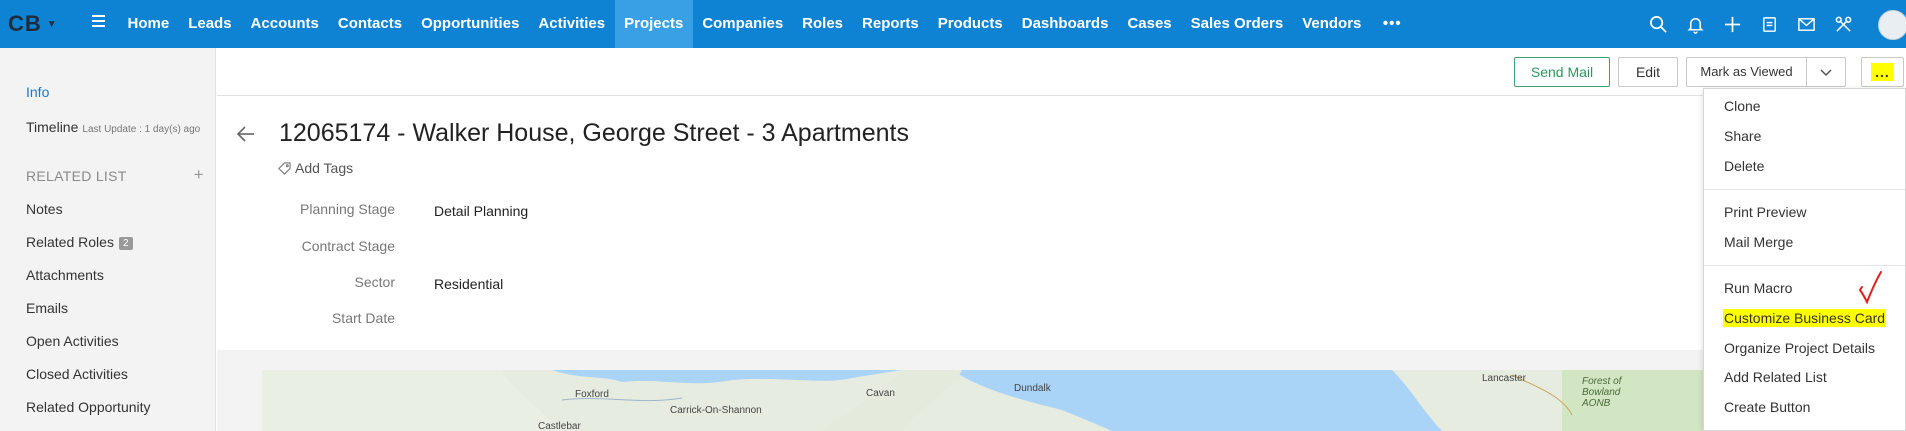 This screenshot has height=431, width=1906. I want to click on sidebar-item-closed-activities: Closed Activities, so click(77, 374).